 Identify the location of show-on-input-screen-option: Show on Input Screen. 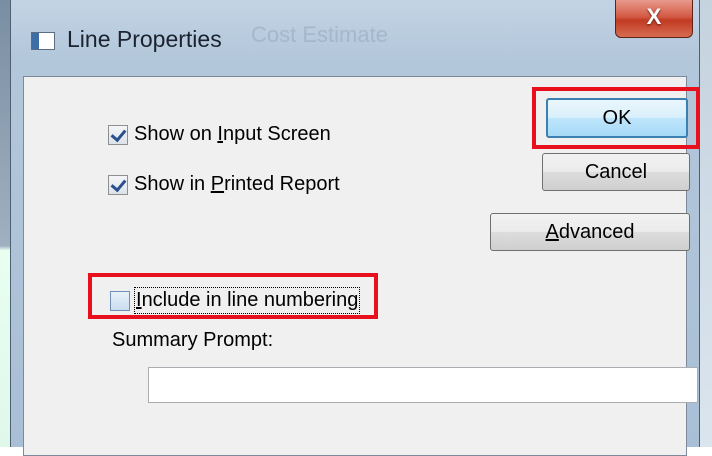
(219, 134).